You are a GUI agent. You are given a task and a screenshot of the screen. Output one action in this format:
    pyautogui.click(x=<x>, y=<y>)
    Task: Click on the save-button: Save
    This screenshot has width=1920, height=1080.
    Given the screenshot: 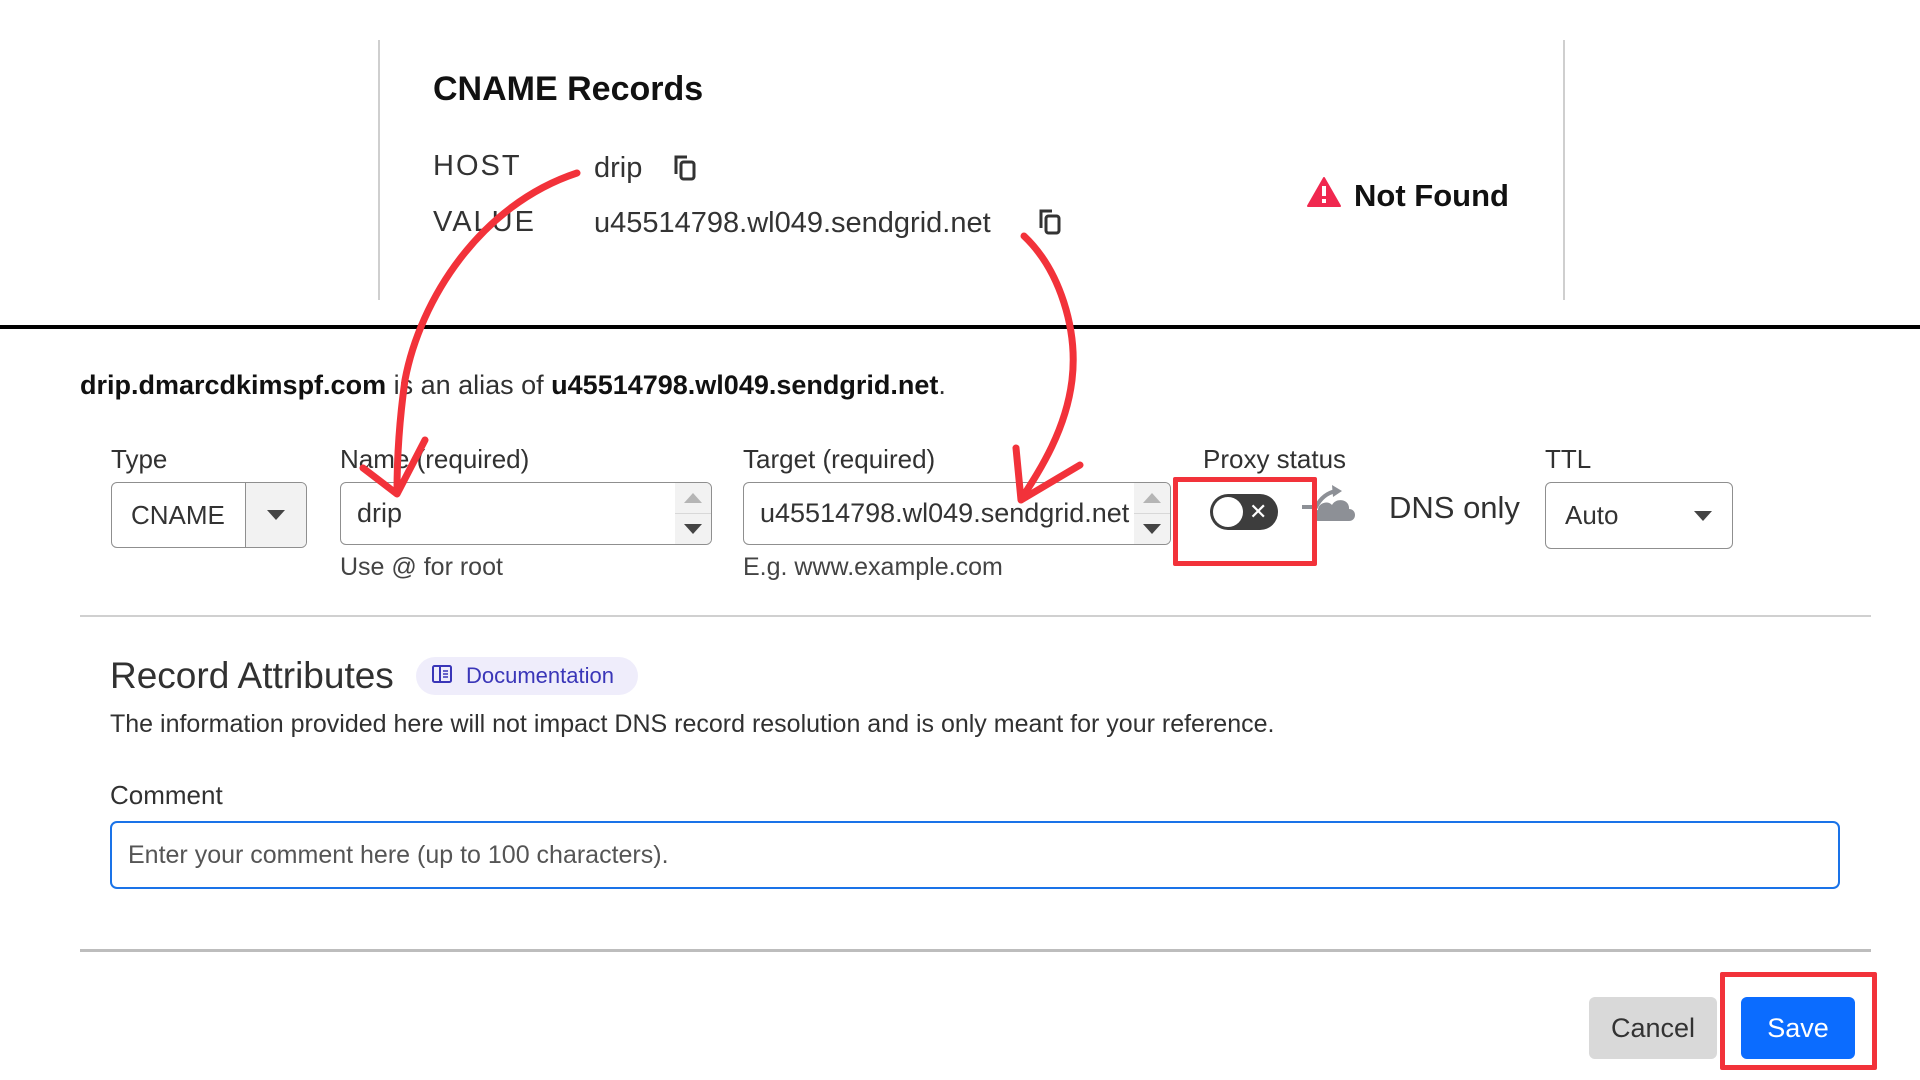 What is the action you would take?
    pyautogui.click(x=1798, y=1028)
    